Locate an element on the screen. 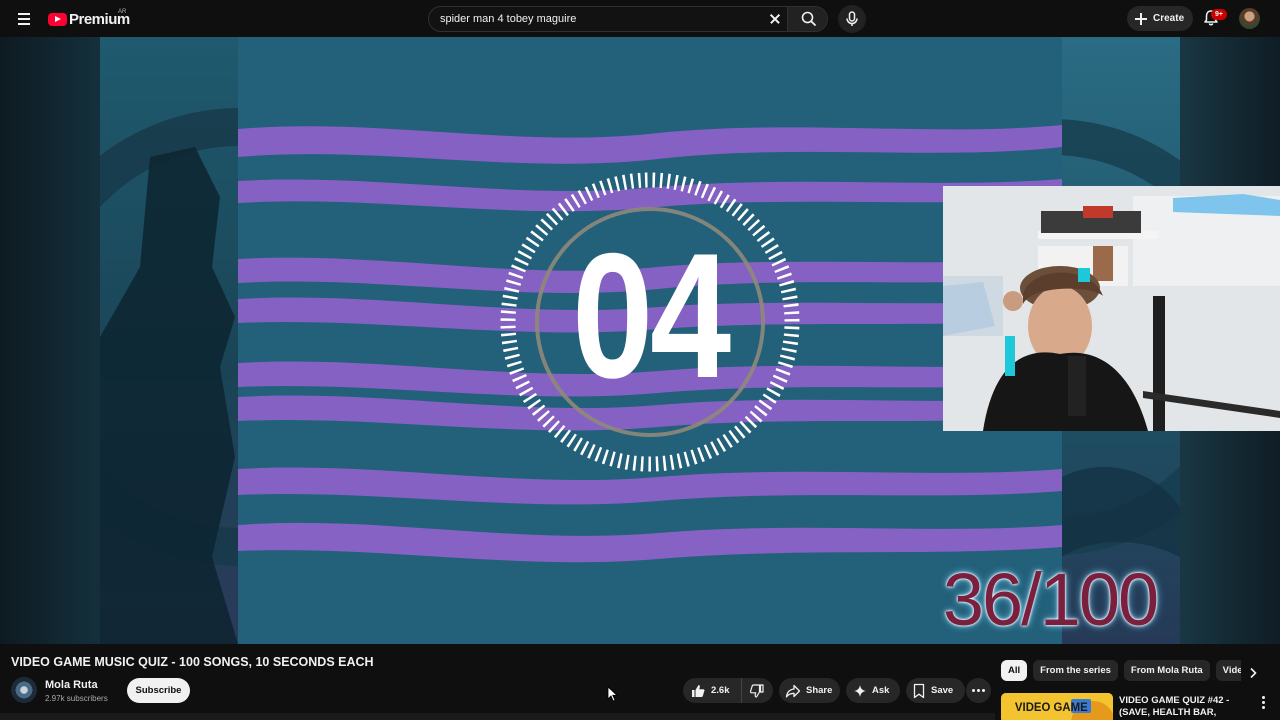 The image size is (1280, 720). share-label: Share is located at coordinates (819, 690).